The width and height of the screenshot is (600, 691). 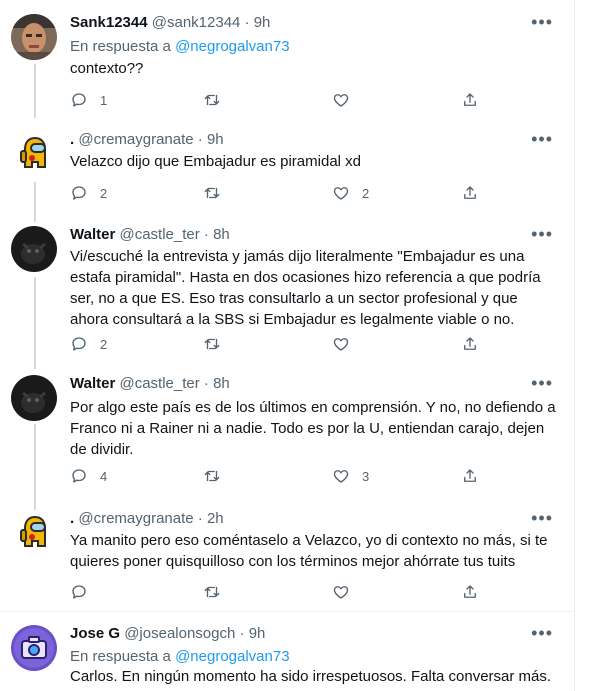 What do you see at coordinates (120, 46) in the screenshot?
I see `reply-prefix: En respuesta a` at bounding box center [120, 46].